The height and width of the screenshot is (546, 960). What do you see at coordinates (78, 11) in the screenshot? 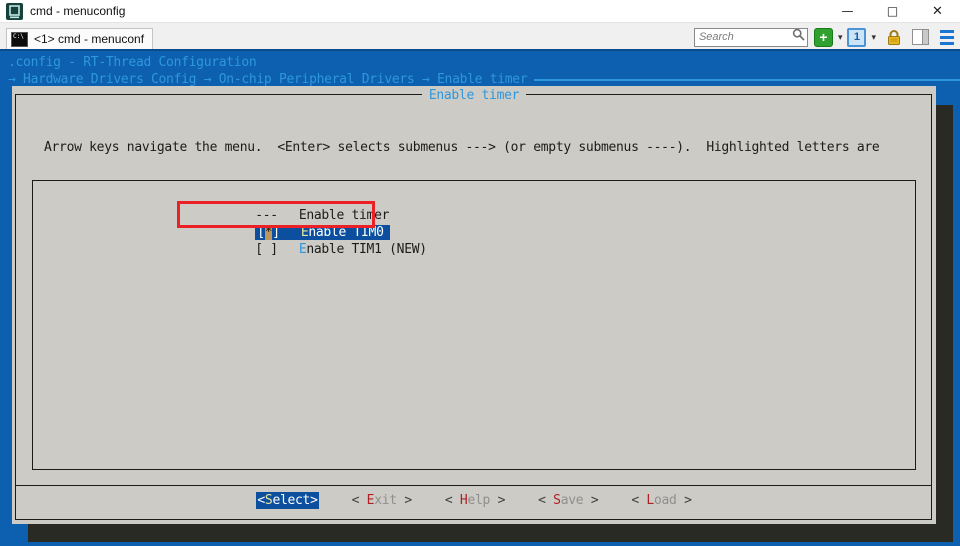
I see `window-title: cmd - menuconfig` at bounding box center [78, 11].